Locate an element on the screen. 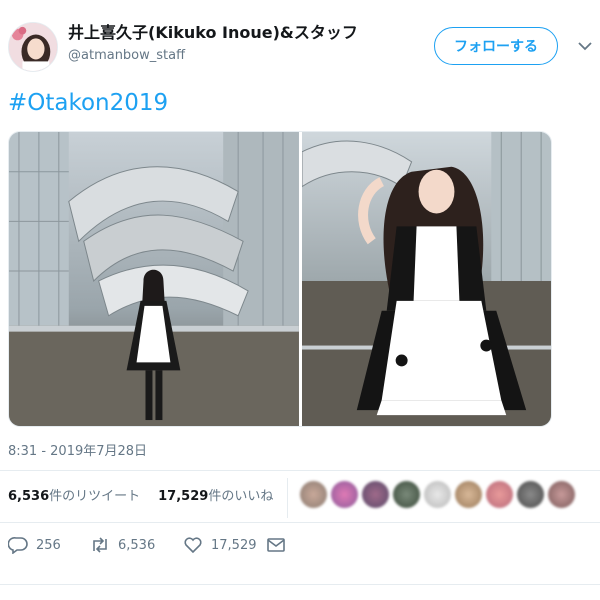  retweet-count: 6,536 is located at coordinates (137, 545).